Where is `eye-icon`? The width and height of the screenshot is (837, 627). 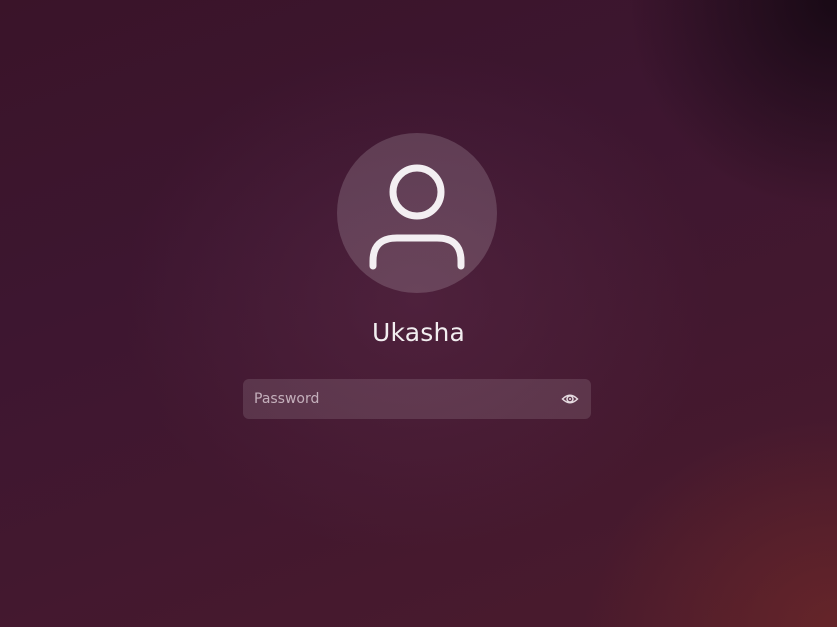
eye-icon is located at coordinates (570, 399).